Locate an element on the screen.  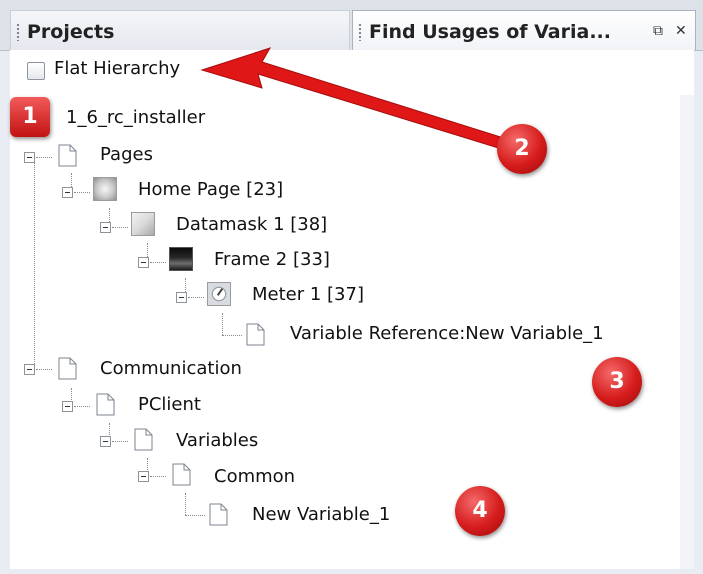
annotation-badge-2: 2 is located at coordinates (522, 149).